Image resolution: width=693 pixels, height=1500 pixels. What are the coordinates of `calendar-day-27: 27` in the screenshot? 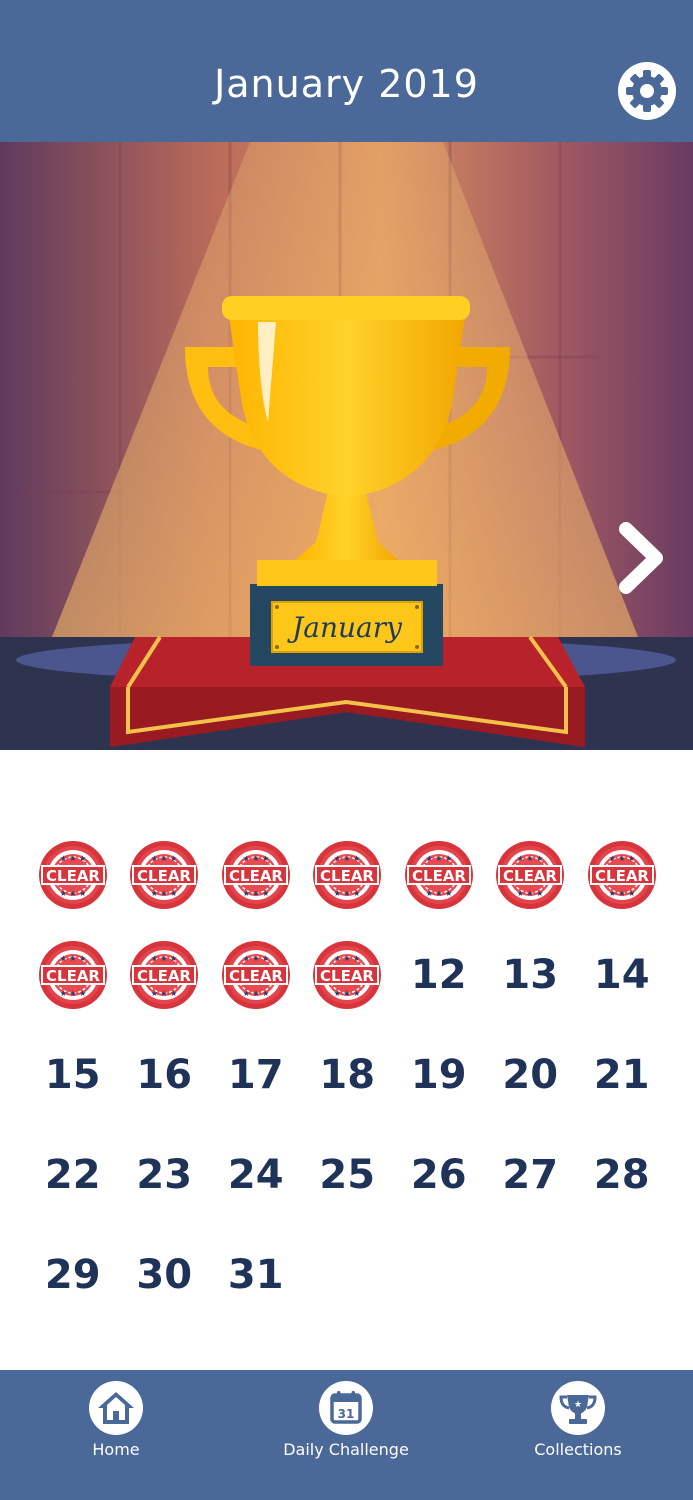 It's located at (531, 1175).